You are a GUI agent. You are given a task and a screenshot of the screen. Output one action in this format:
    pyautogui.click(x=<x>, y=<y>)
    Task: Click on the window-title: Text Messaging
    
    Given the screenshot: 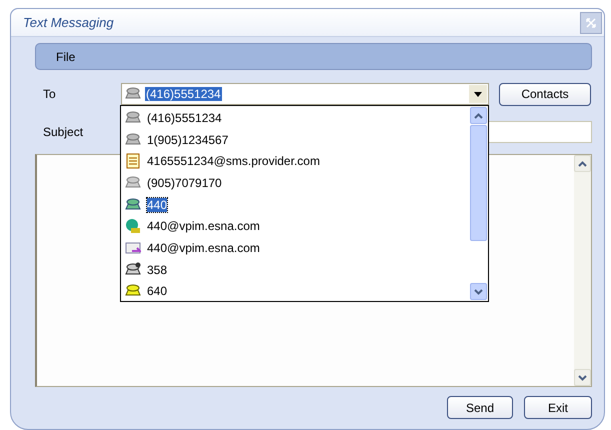 What is the action you would take?
    pyautogui.click(x=68, y=22)
    